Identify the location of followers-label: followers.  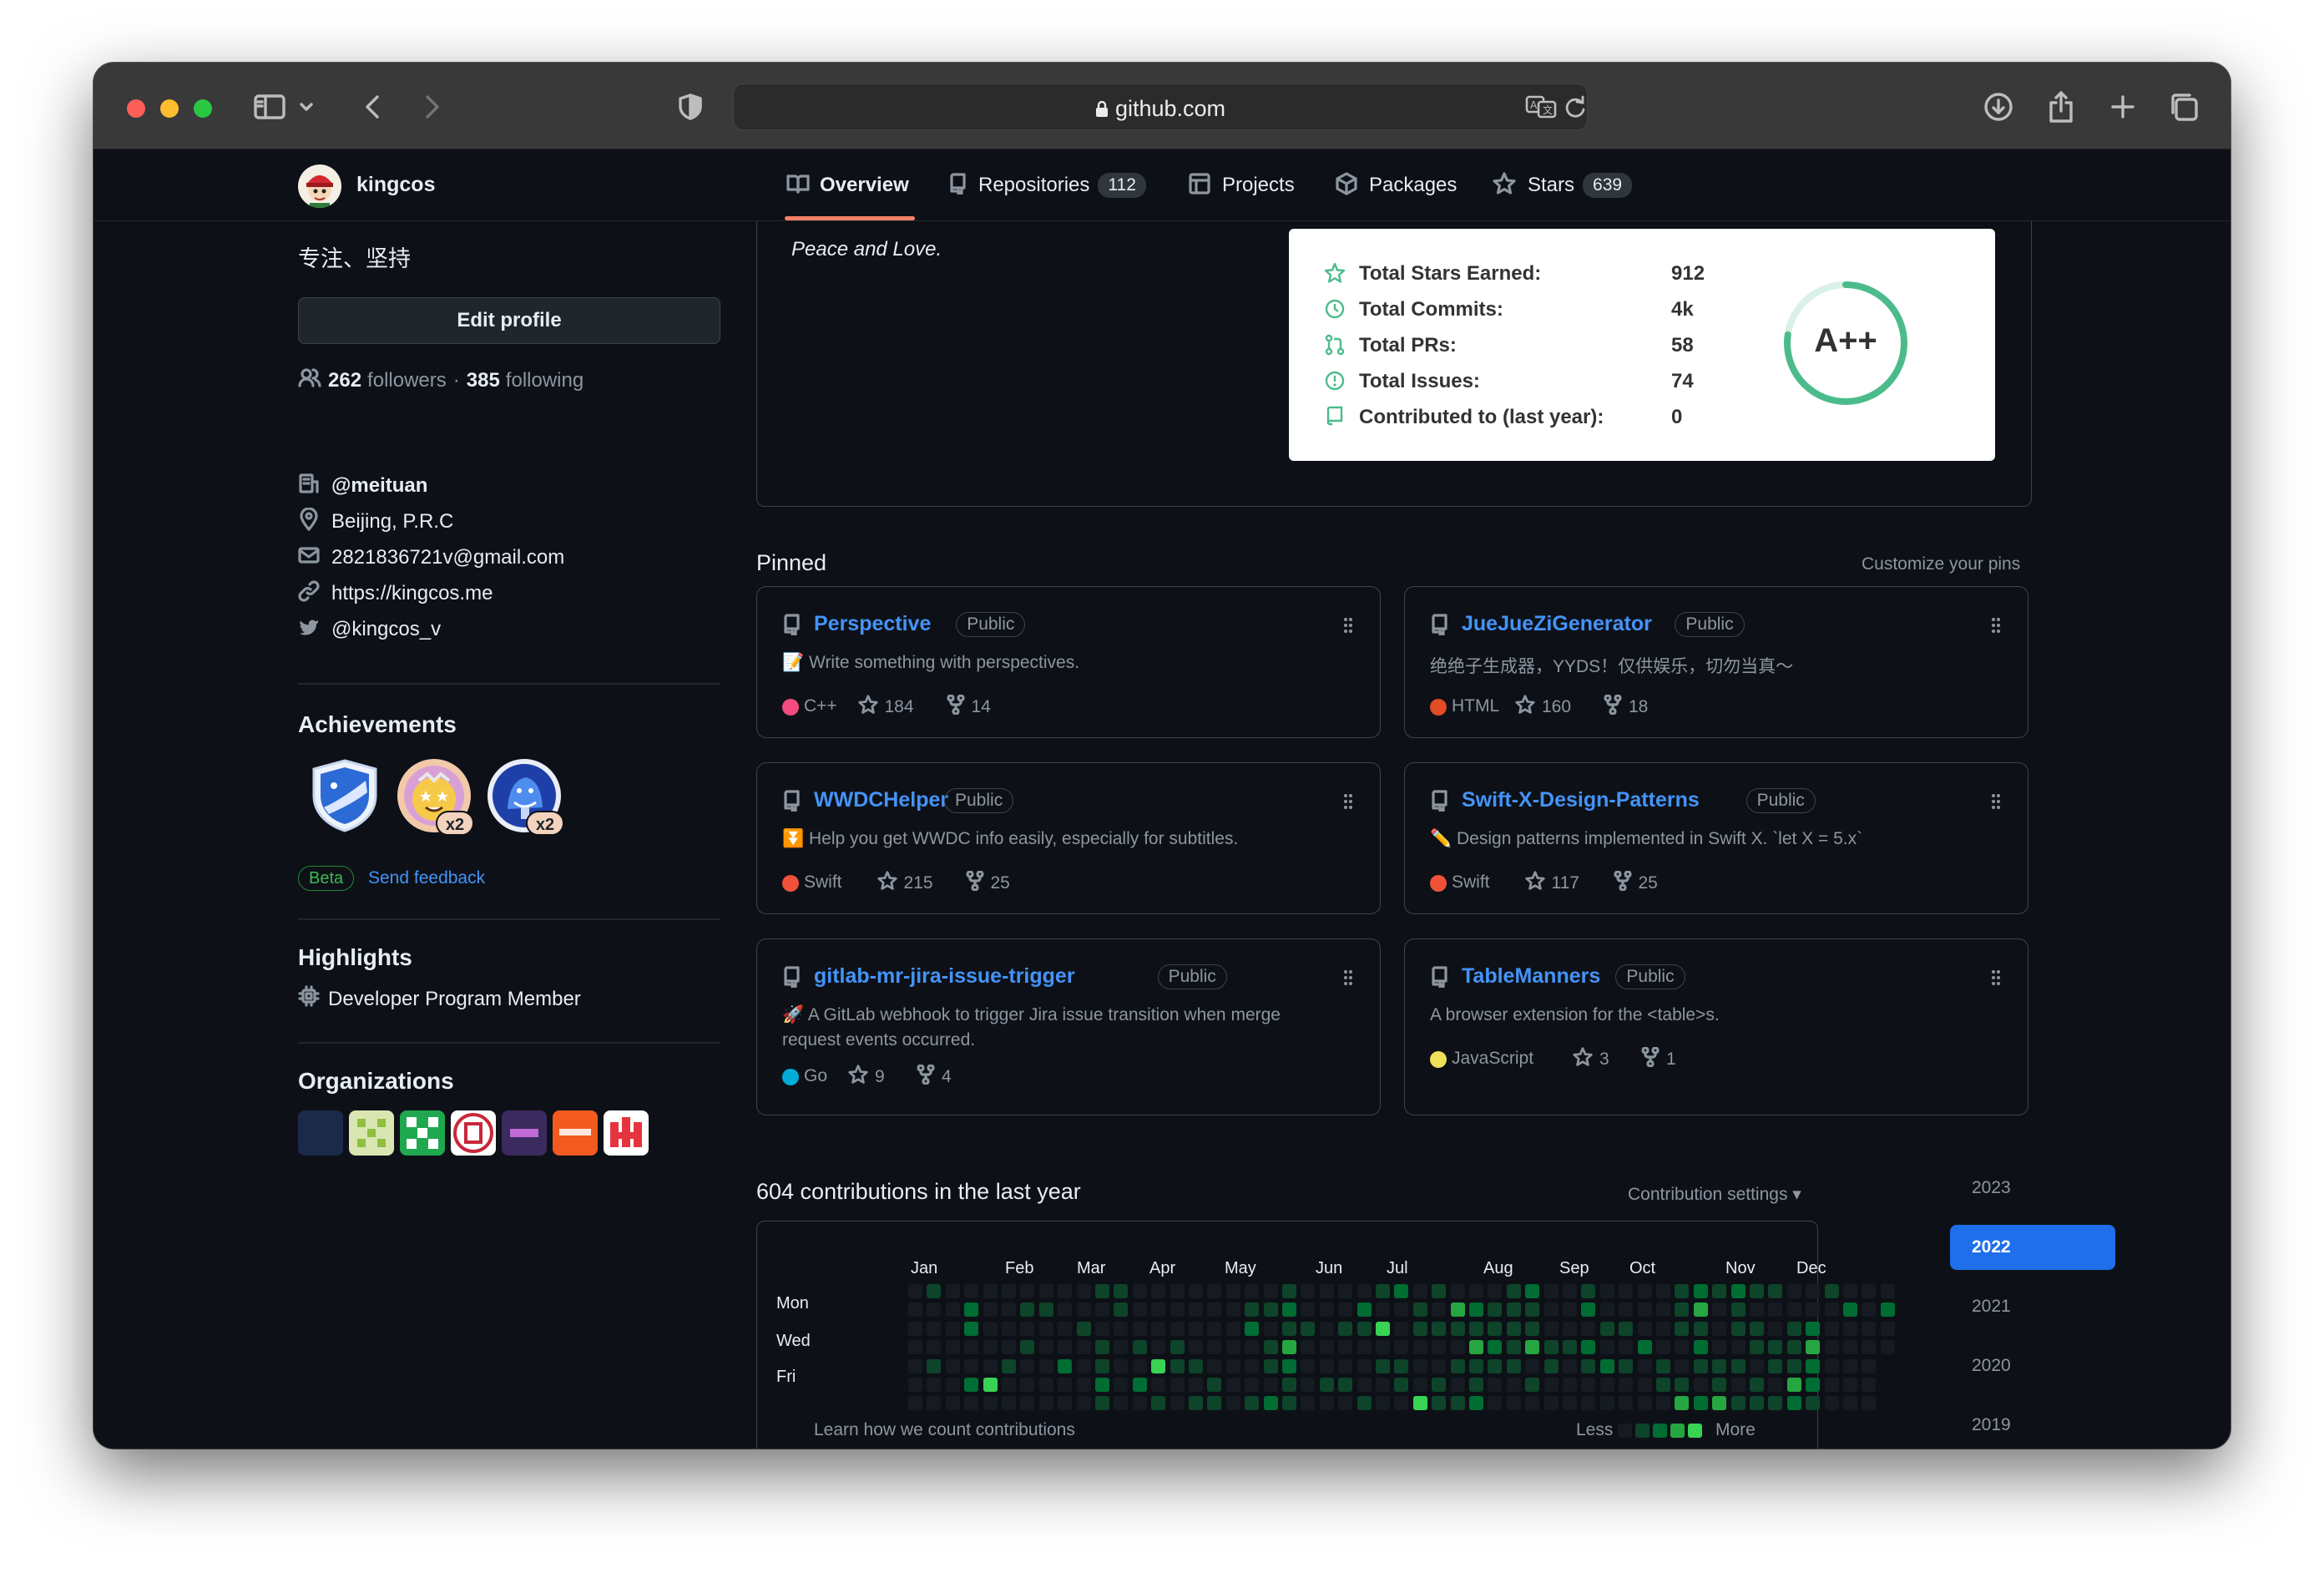
(407, 380).